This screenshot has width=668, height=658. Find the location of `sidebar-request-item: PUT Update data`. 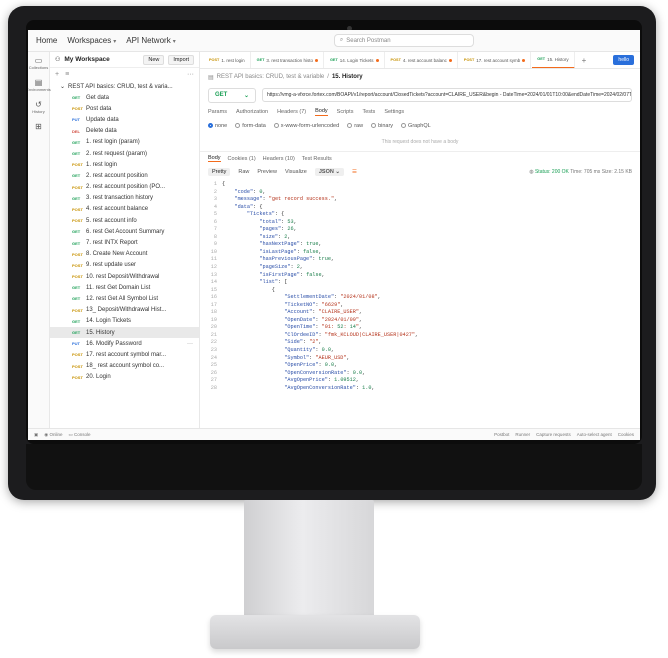

sidebar-request-item: PUT Update data is located at coordinates (124, 119).